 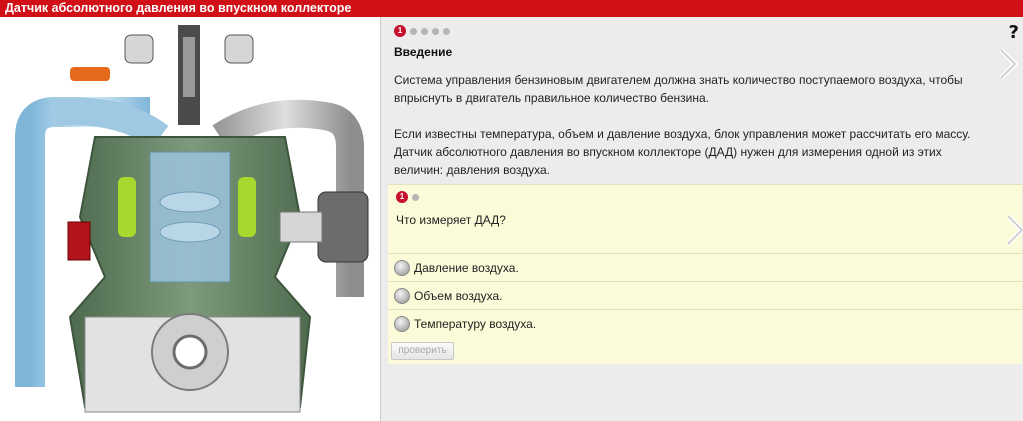 What do you see at coordinates (705, 267) in the screenshot?
I see `answer-option: Давление воздуха.` at bounding box center [705, 267].